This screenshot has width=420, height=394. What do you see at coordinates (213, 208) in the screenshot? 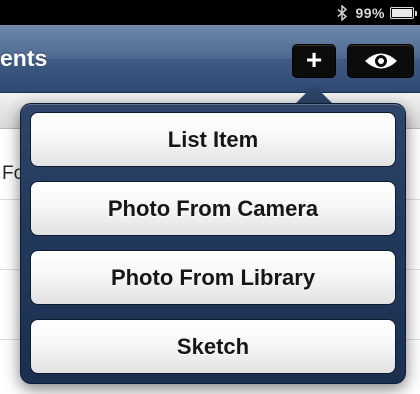
I see `photo-from-camera-button: Photo From Camera` at bounding box center [213, 208].